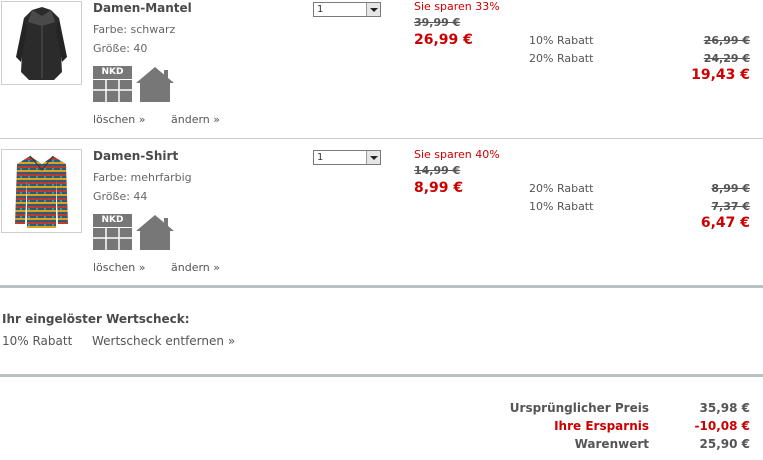  I want to click on discount-price: 26,99 €, so click(726, 40).